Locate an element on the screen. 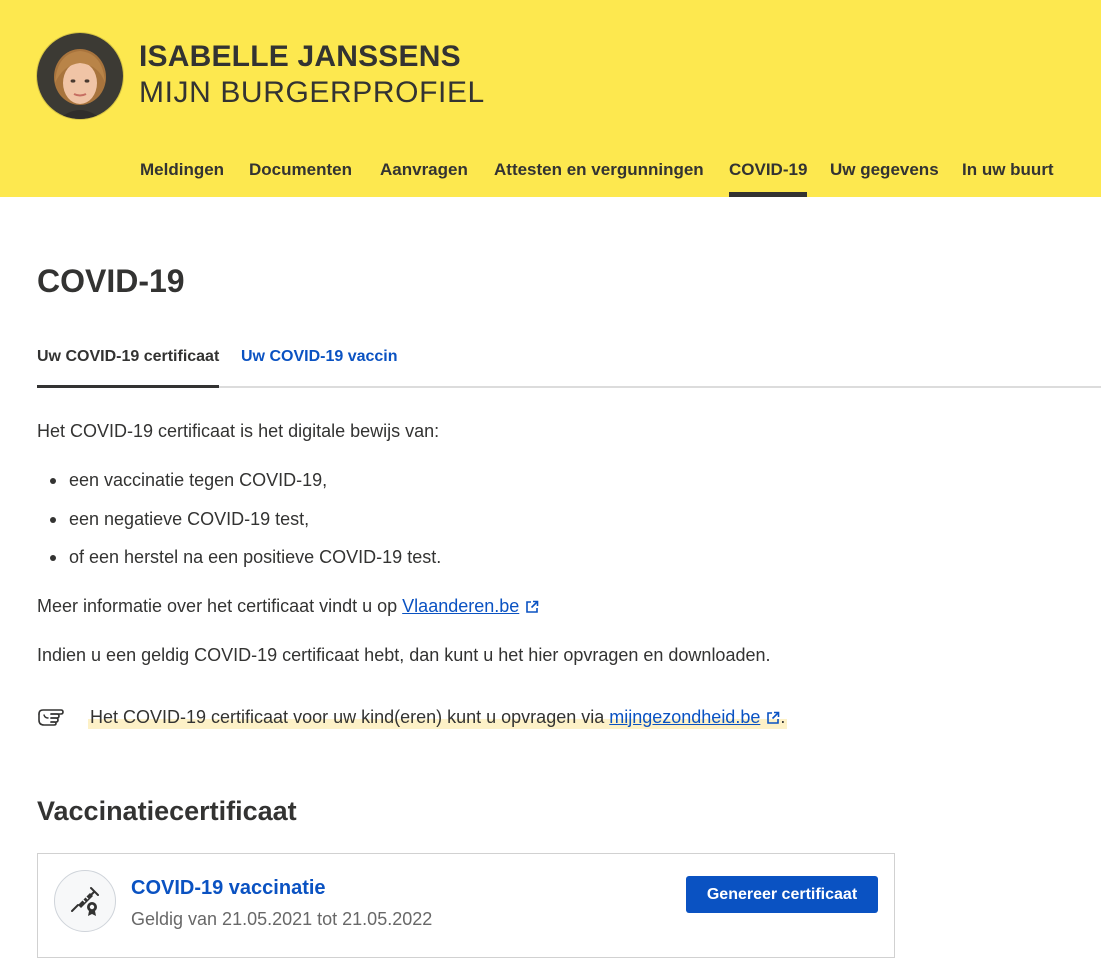 This screenshot has height=977, width=1101. list-item: een vaccinatie tegen COVID-19, is located at coordinates (239, 487).